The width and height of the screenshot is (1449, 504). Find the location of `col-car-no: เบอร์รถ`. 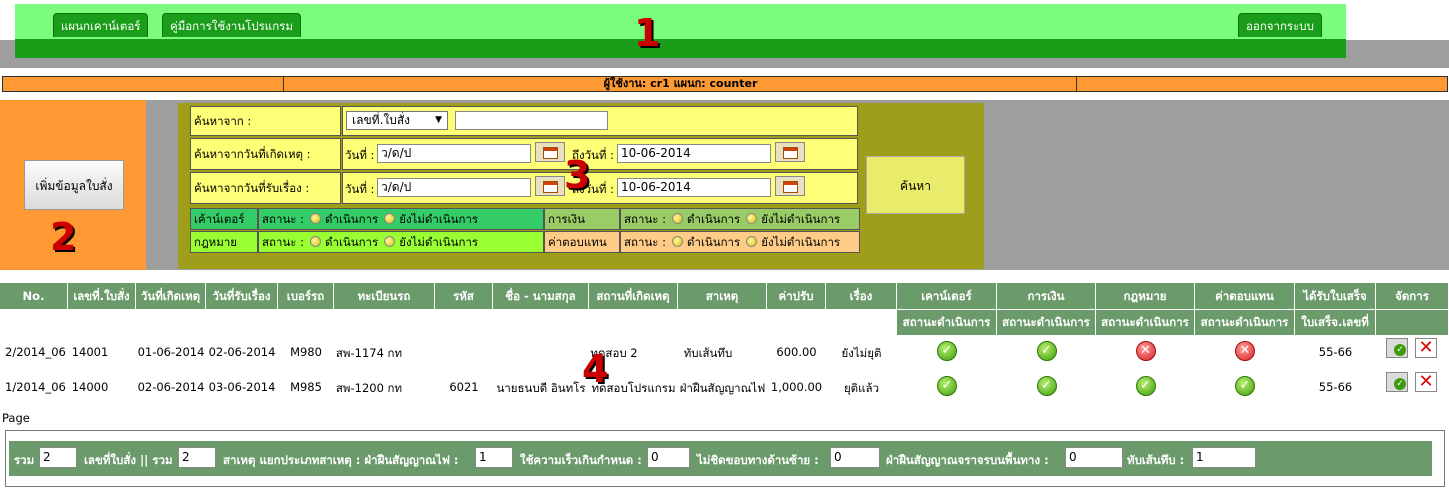

col-car-no: เบอร์รถ is located at coordinates (306, 296).